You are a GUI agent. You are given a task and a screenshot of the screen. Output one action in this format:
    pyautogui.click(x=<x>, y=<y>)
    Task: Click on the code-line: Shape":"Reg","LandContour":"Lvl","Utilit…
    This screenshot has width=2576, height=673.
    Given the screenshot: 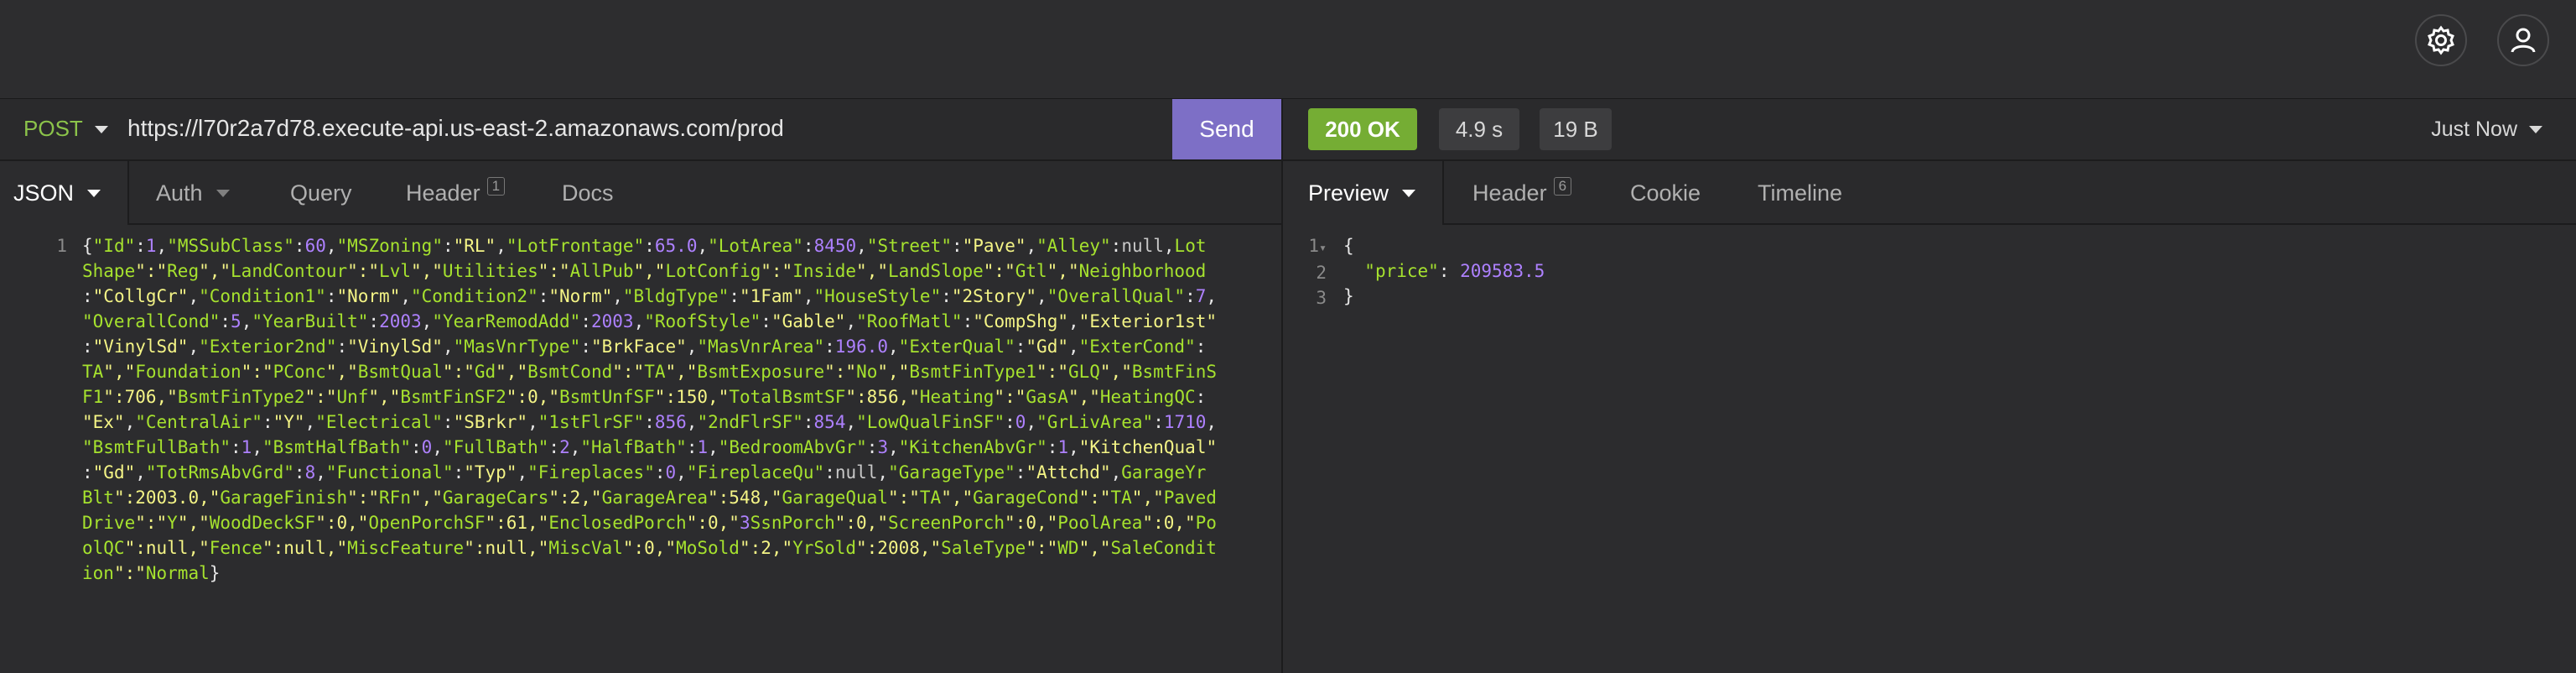 What is the action you would take?
    pyautogui.click(x=644, y=271)
    